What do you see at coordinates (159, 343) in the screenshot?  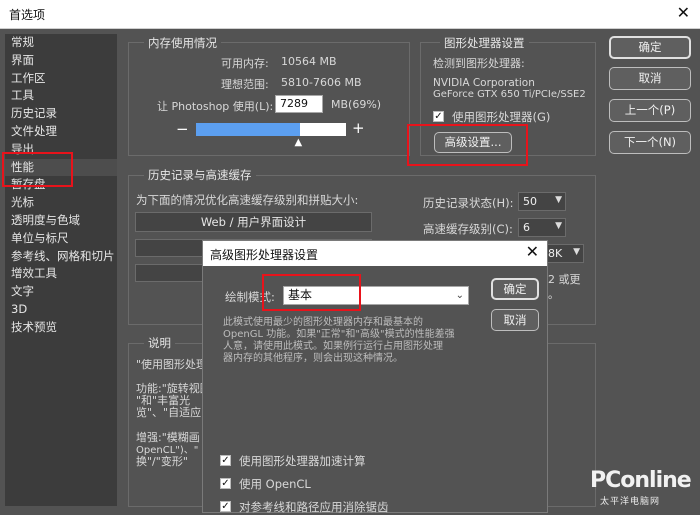 I see `description-title: 说明` at bounding box center [159, 343].